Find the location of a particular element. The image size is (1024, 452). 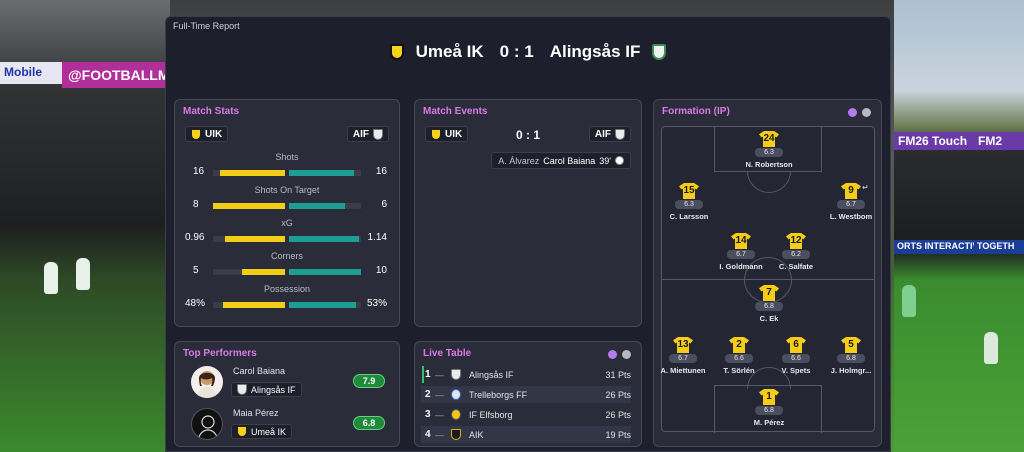

away-stat-value: 1.14 is located at coordinates (377, 237).